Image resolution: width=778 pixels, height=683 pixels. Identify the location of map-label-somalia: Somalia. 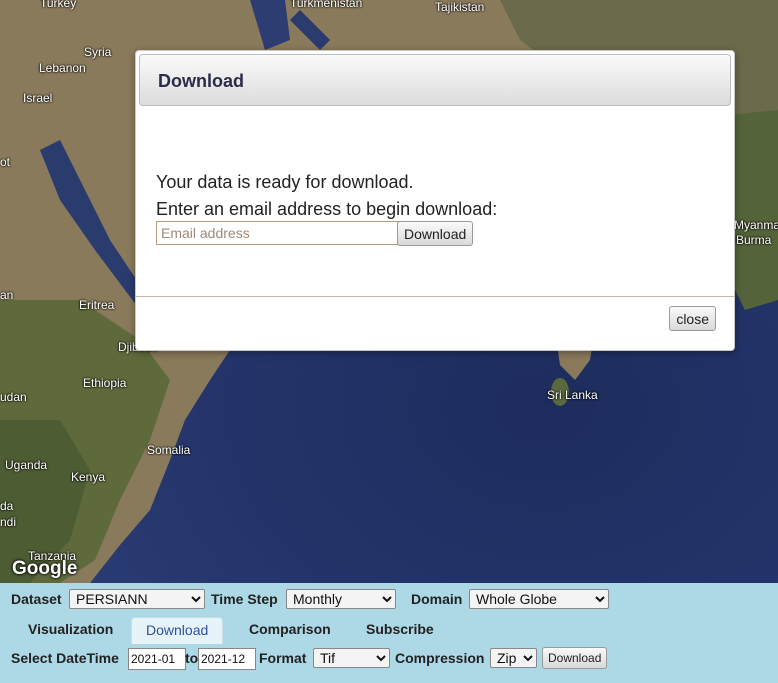
(169, 450).